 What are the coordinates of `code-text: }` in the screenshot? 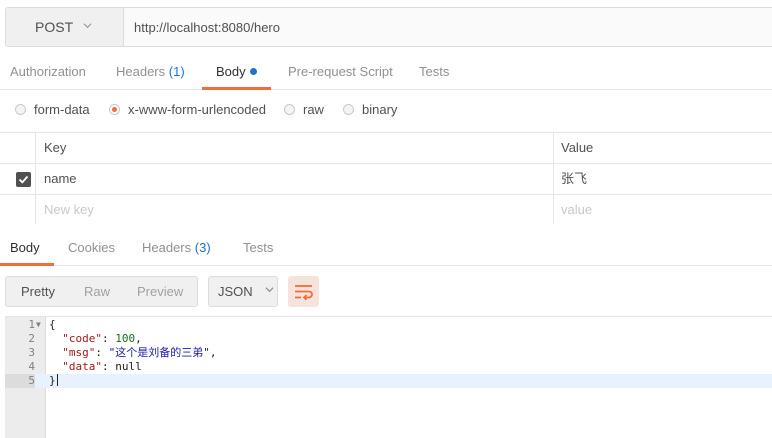 It's located at (53, 381).